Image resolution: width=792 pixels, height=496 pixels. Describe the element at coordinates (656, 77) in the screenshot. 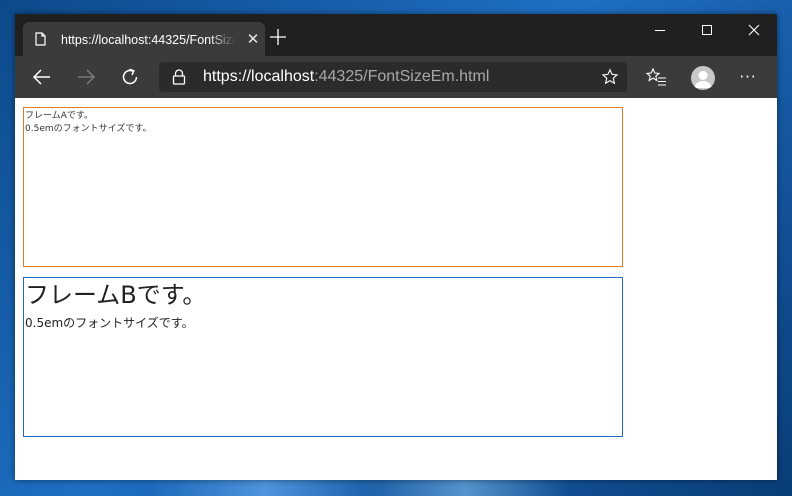

I see `favorites-icon` at that location.